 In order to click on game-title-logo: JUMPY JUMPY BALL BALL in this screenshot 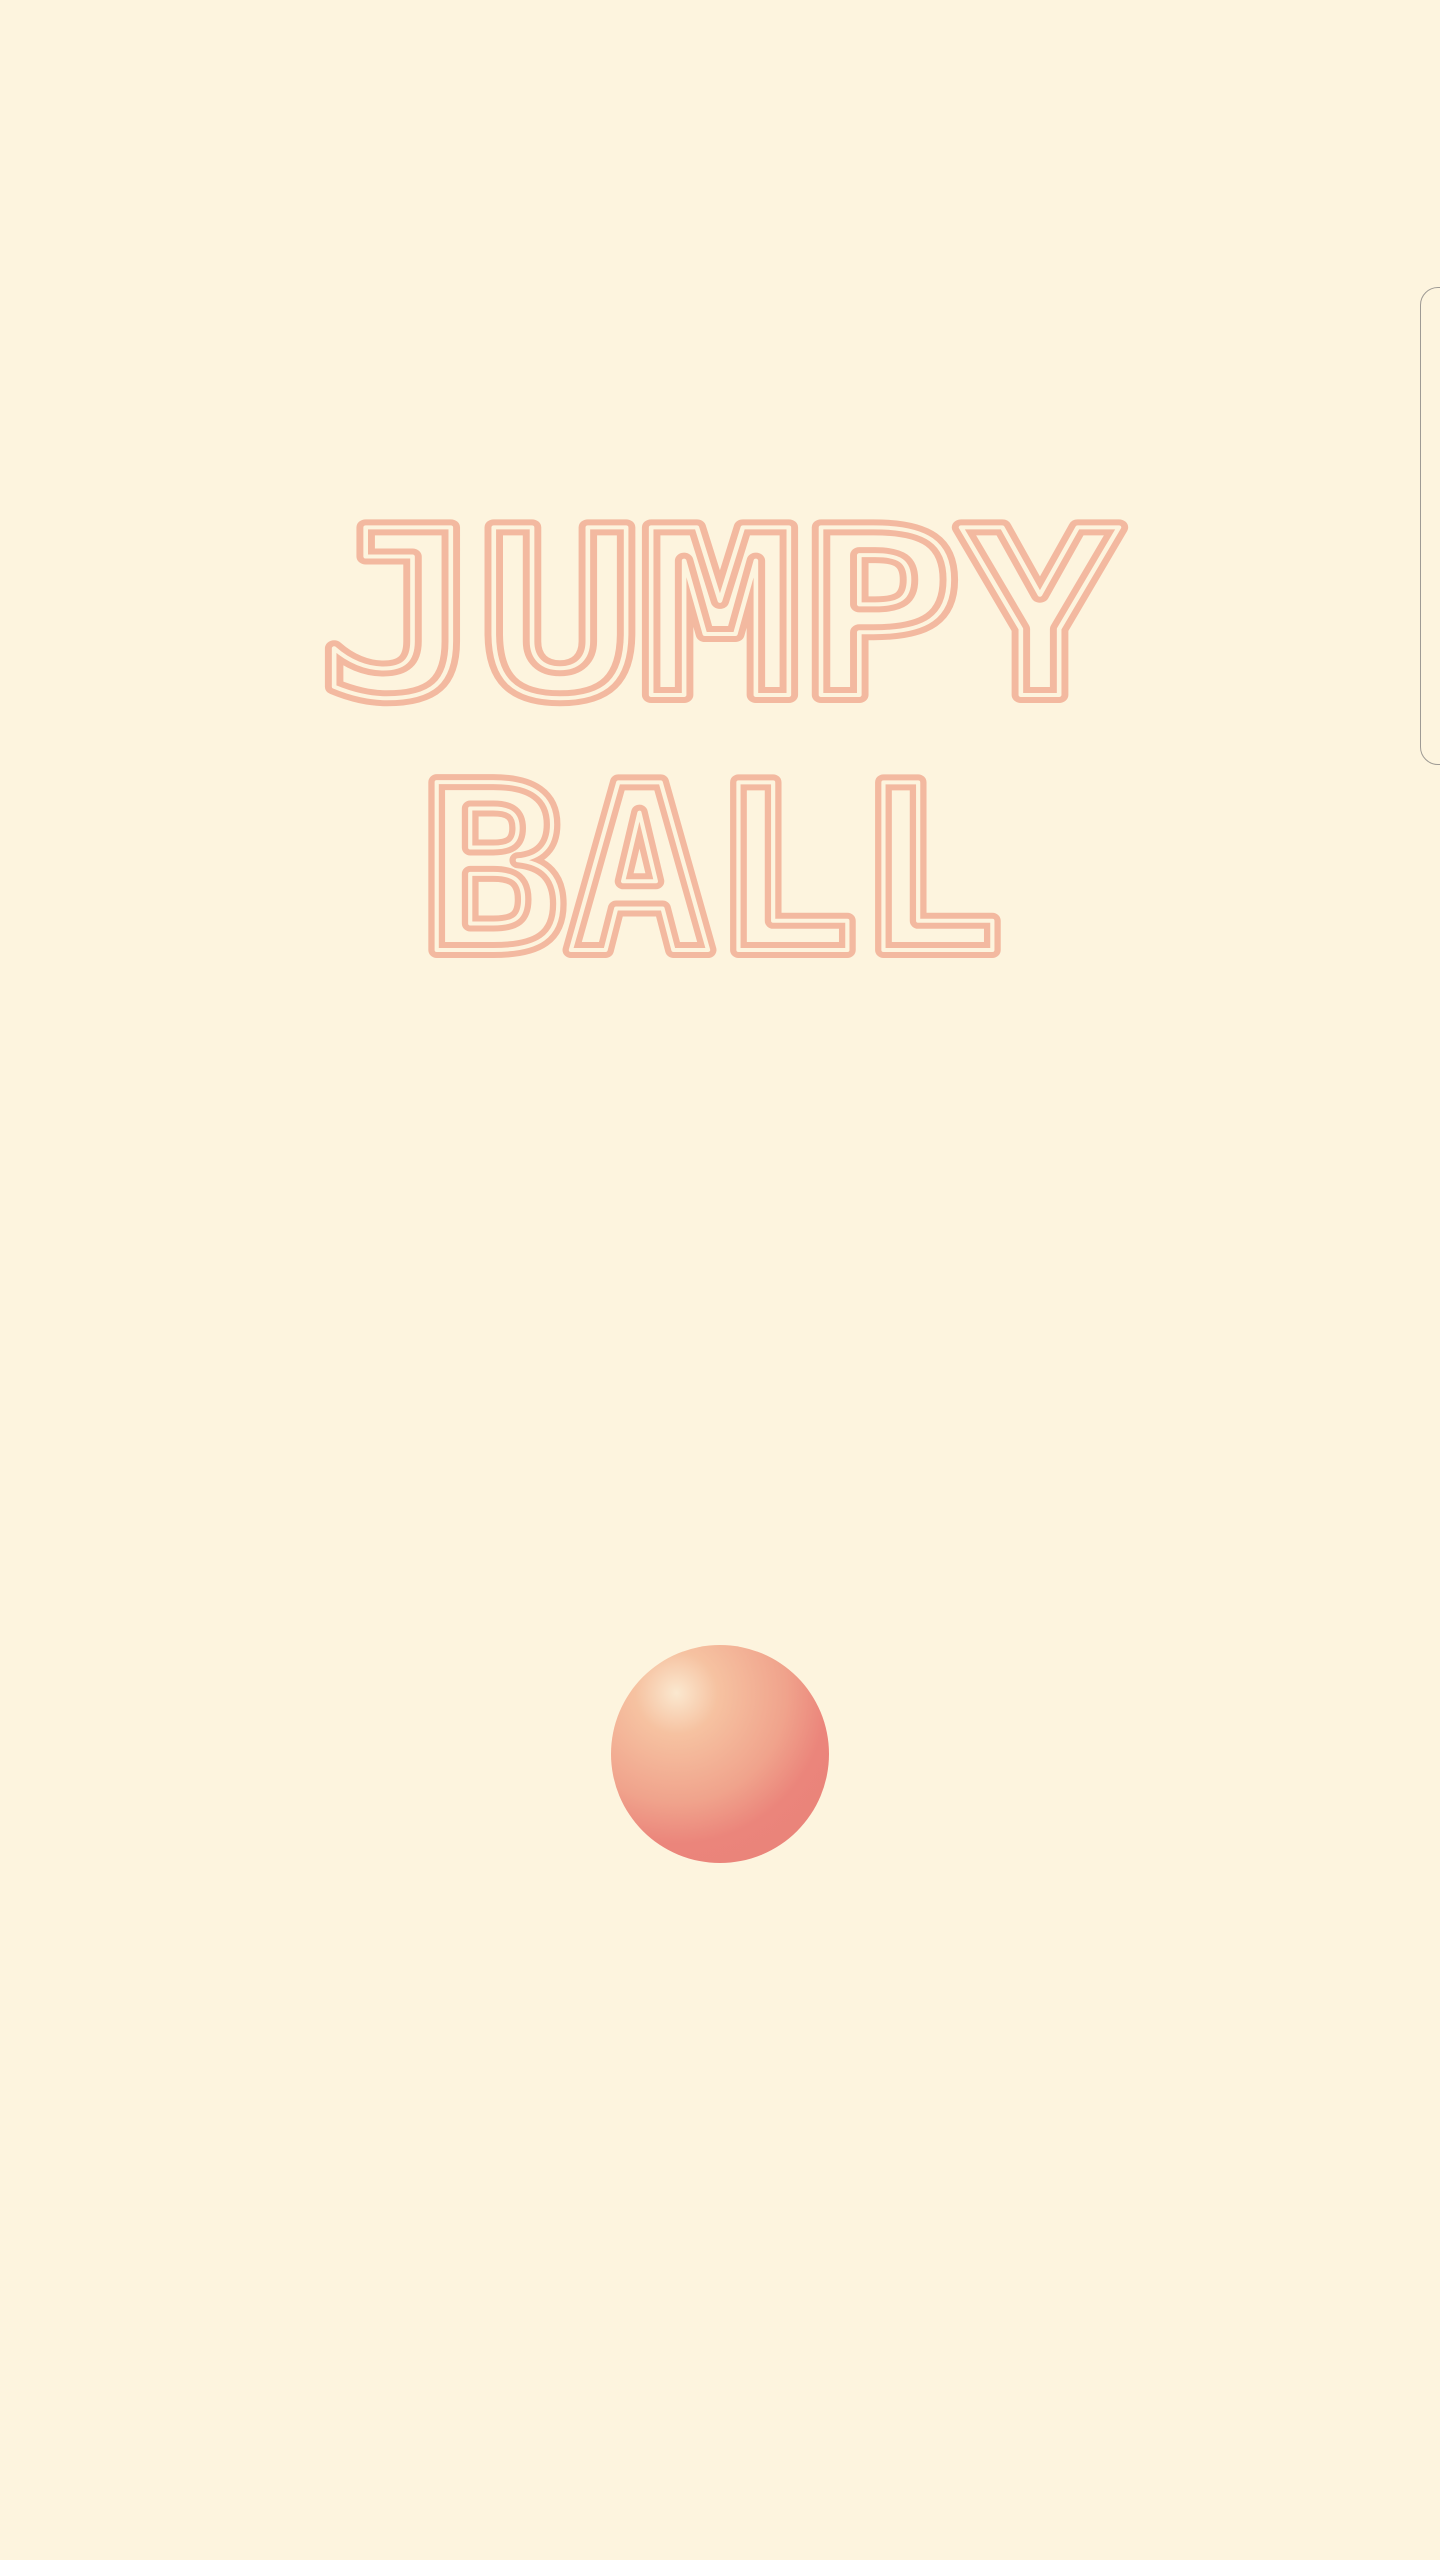, I will do `click(720, 730)`.